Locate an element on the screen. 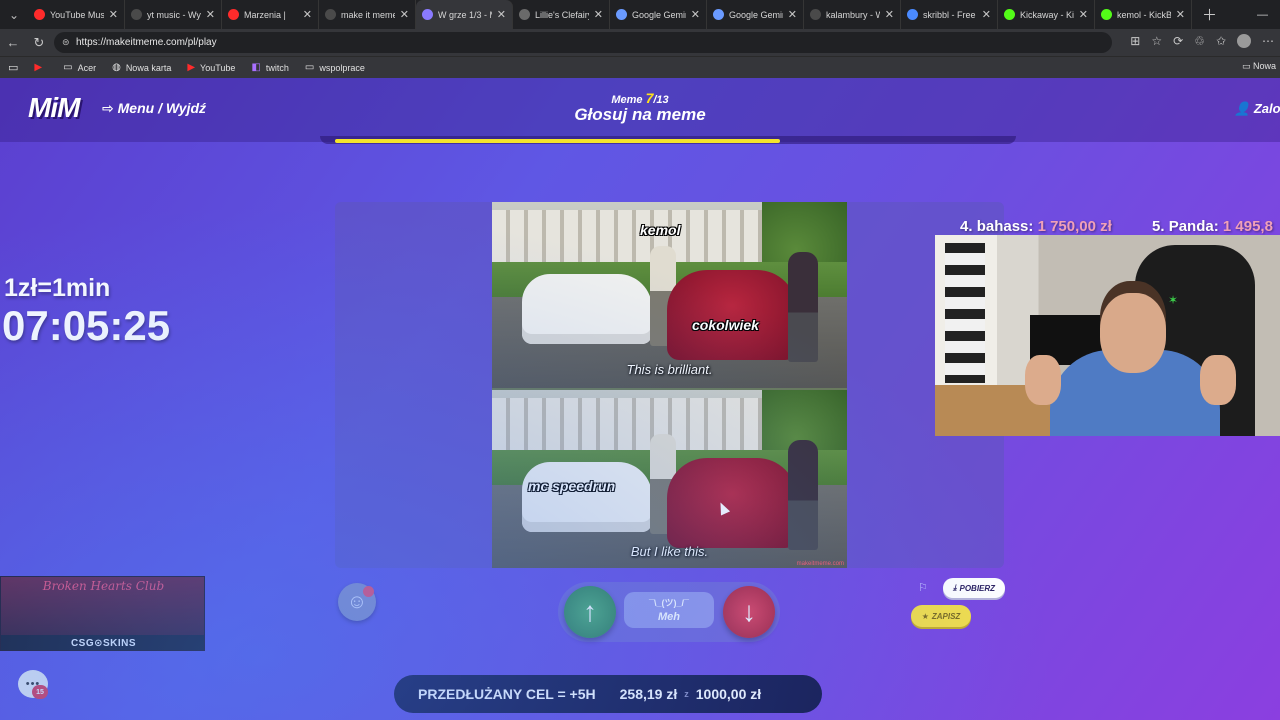 Image resolution: width=1280 pixels, height=720 pixels. tab-title: Lillie's Clefairy is located at coordinates (562, 14).